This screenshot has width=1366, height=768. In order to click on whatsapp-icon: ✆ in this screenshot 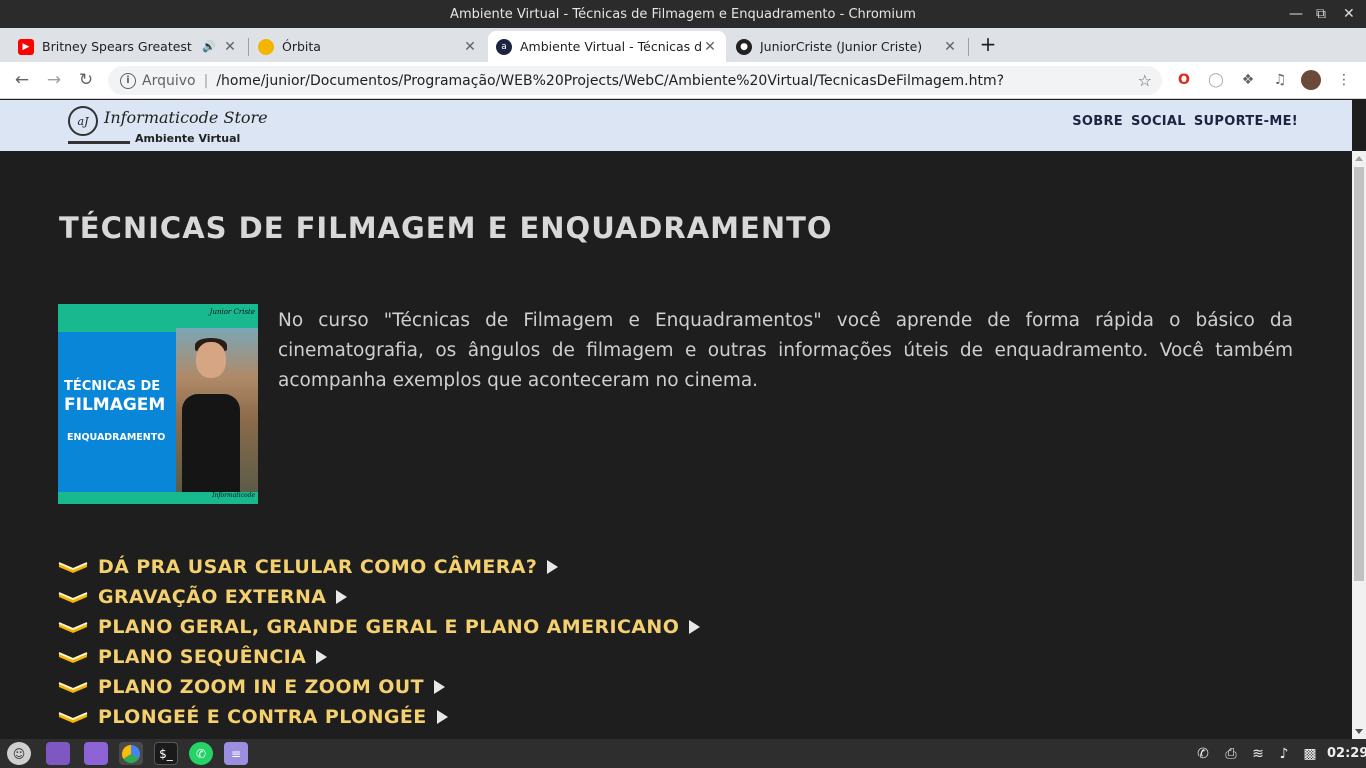, I will do `click(201, 753)`.